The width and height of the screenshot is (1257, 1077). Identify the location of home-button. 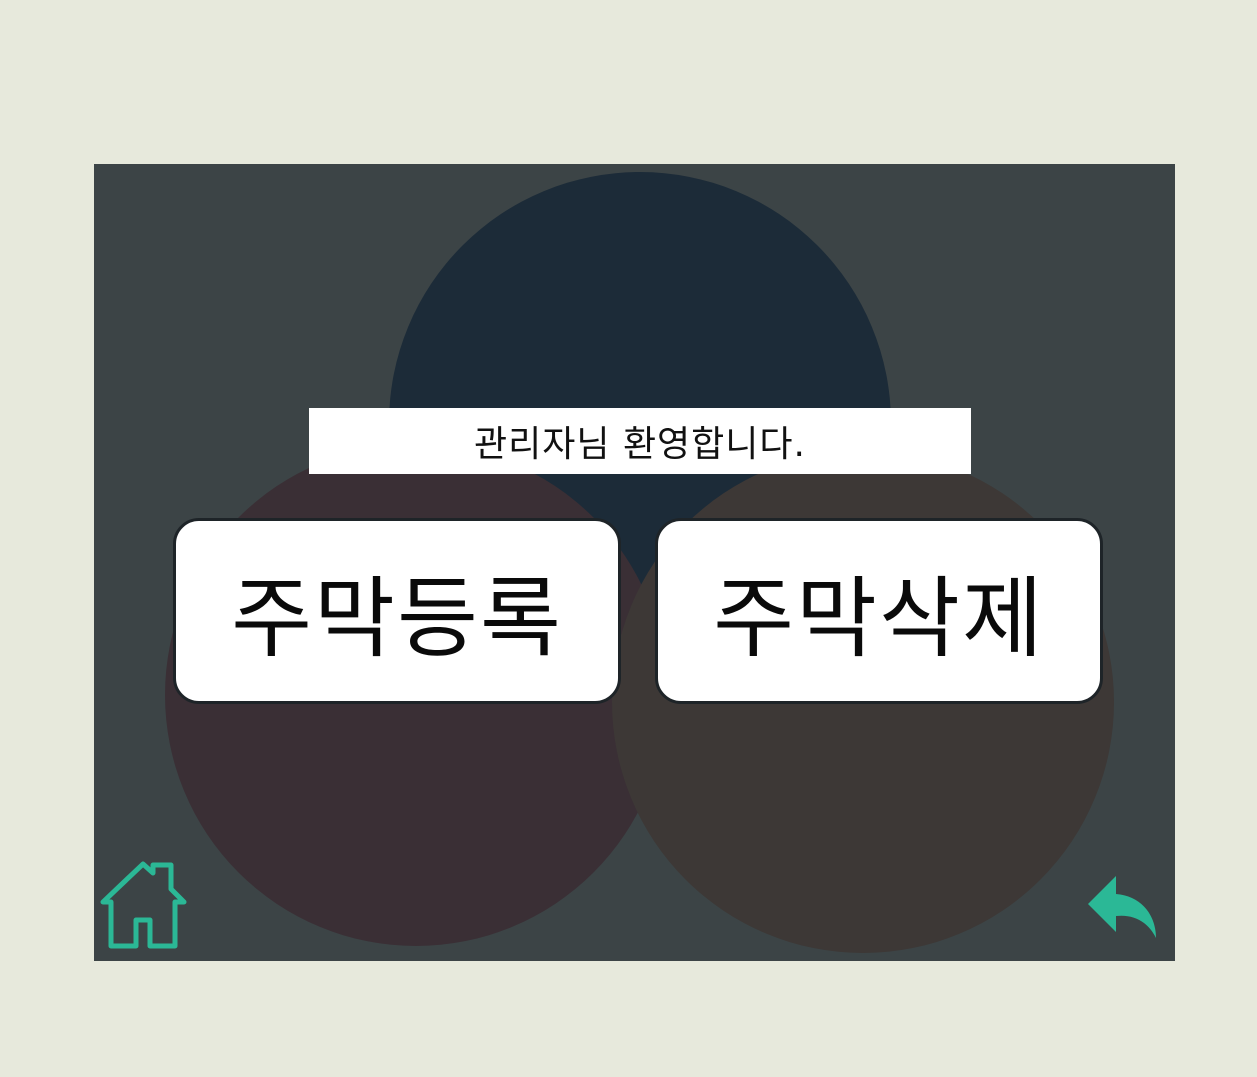
(146, 906).